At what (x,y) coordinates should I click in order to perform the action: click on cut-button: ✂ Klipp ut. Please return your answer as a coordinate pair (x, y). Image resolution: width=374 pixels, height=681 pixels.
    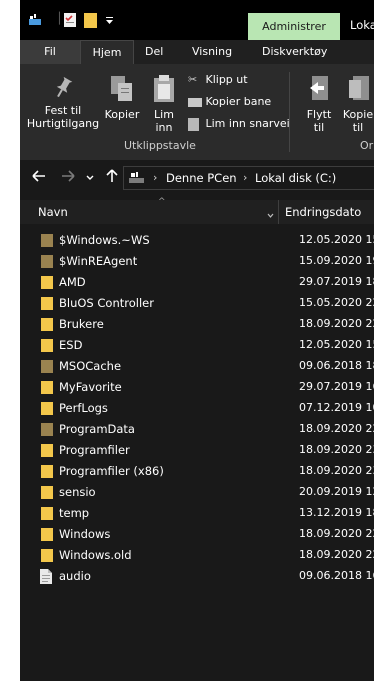
    Looking at the image, I should click on (218, 79).